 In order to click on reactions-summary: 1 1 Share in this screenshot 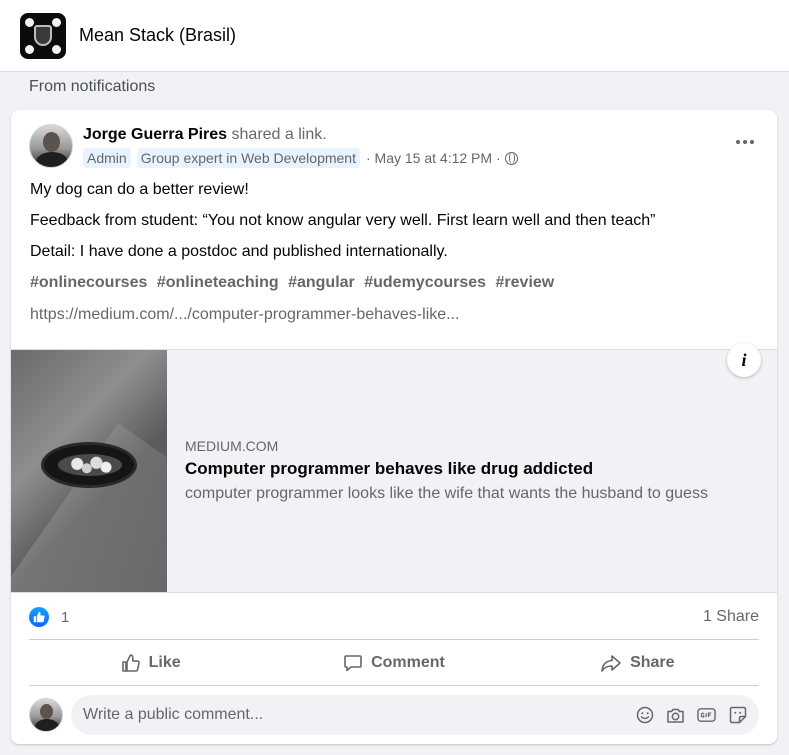, I will do `click(394, 617)`.